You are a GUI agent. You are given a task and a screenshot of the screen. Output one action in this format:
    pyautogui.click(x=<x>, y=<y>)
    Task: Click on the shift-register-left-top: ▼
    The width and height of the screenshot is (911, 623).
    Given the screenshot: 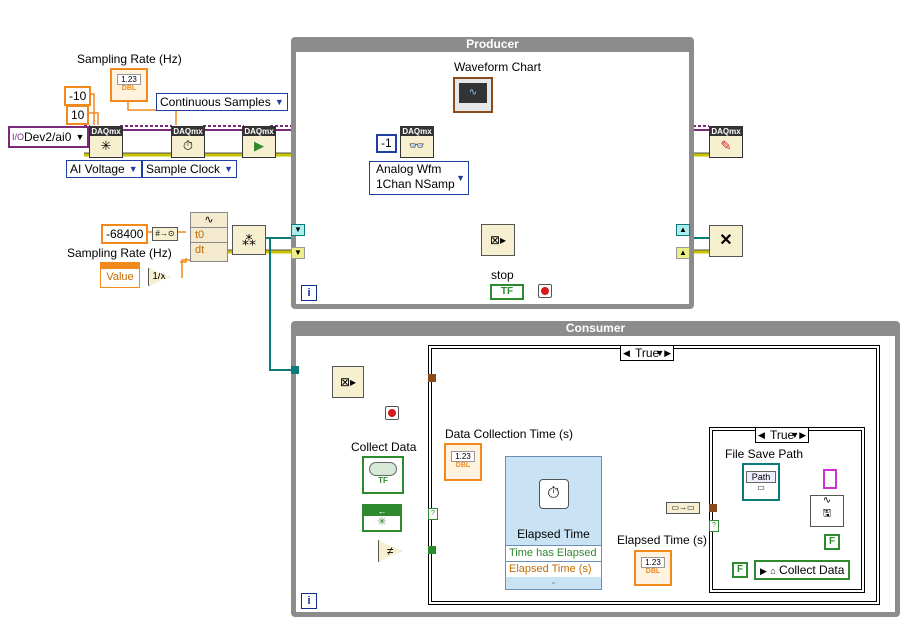 What is the action you would take?
    pyautogui.click(x=298, y=230)
    